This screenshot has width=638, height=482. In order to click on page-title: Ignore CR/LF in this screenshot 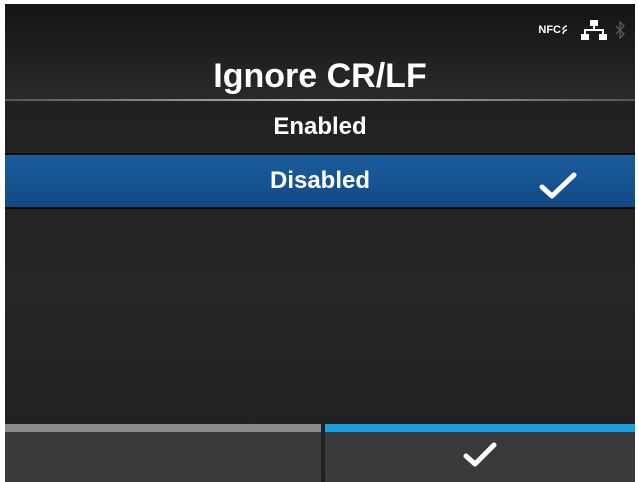, I will do `click(320, 76)`.